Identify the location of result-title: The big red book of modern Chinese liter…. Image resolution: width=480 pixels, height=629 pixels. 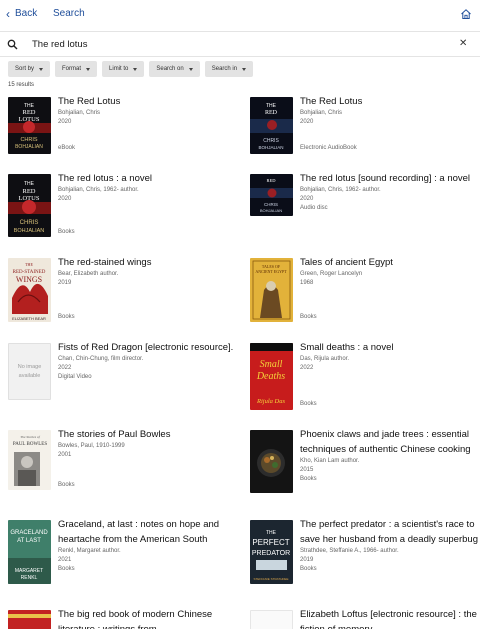
(148, 618).